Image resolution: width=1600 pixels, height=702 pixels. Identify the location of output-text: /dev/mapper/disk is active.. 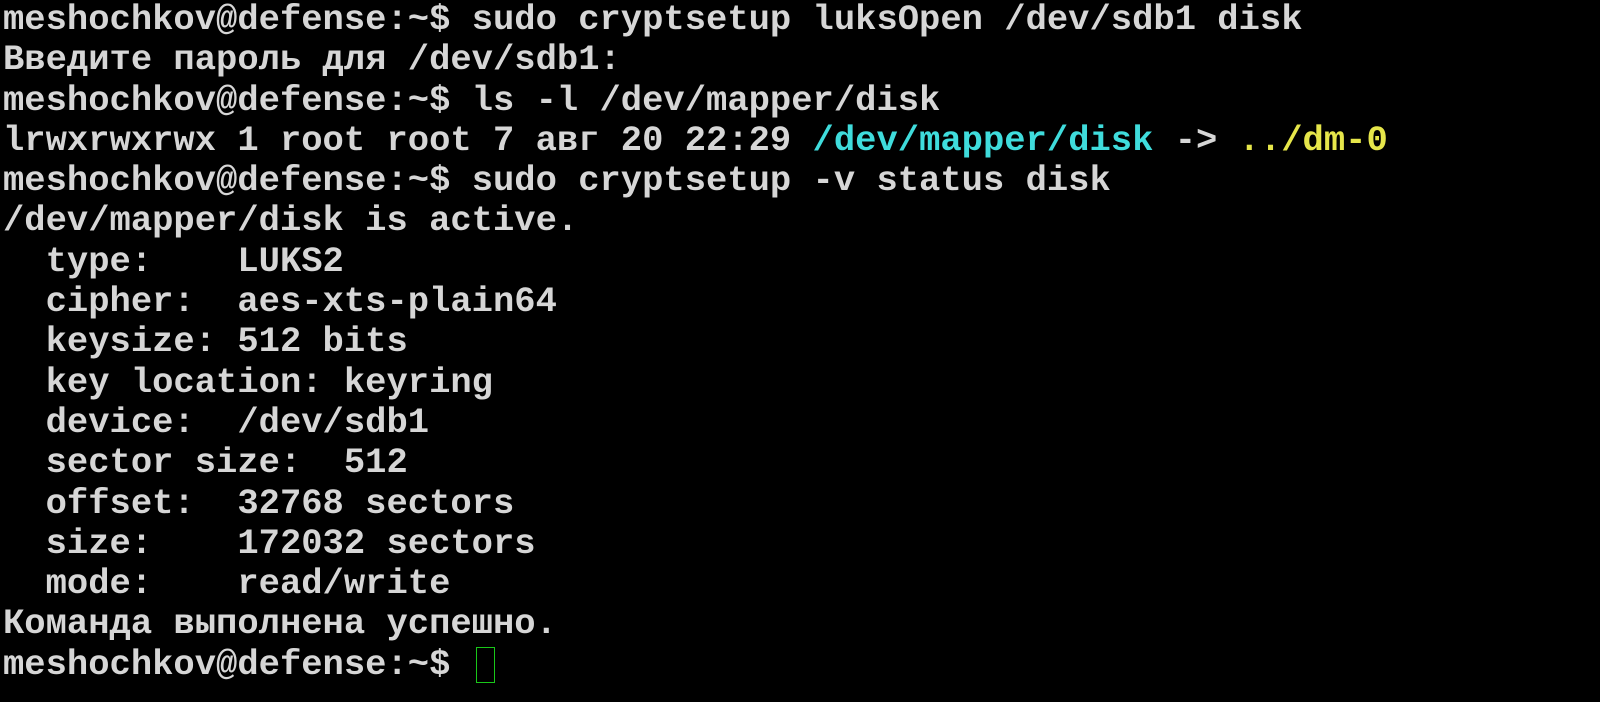
(291, 221).